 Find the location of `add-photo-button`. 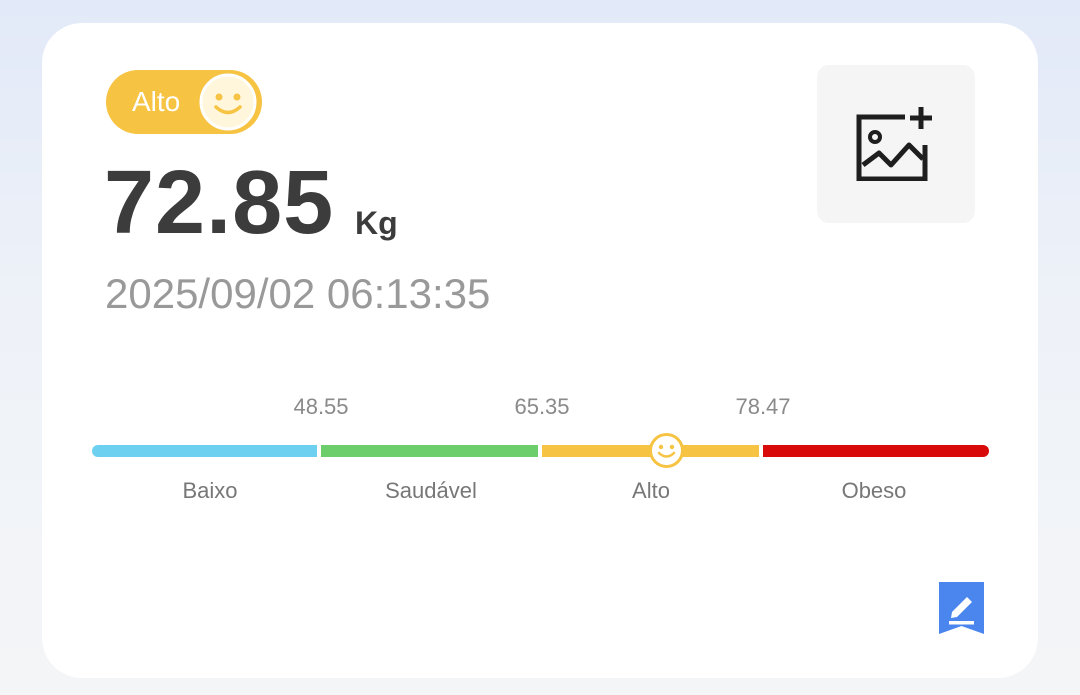

add-photo-button is located at coordinates (896, 144).